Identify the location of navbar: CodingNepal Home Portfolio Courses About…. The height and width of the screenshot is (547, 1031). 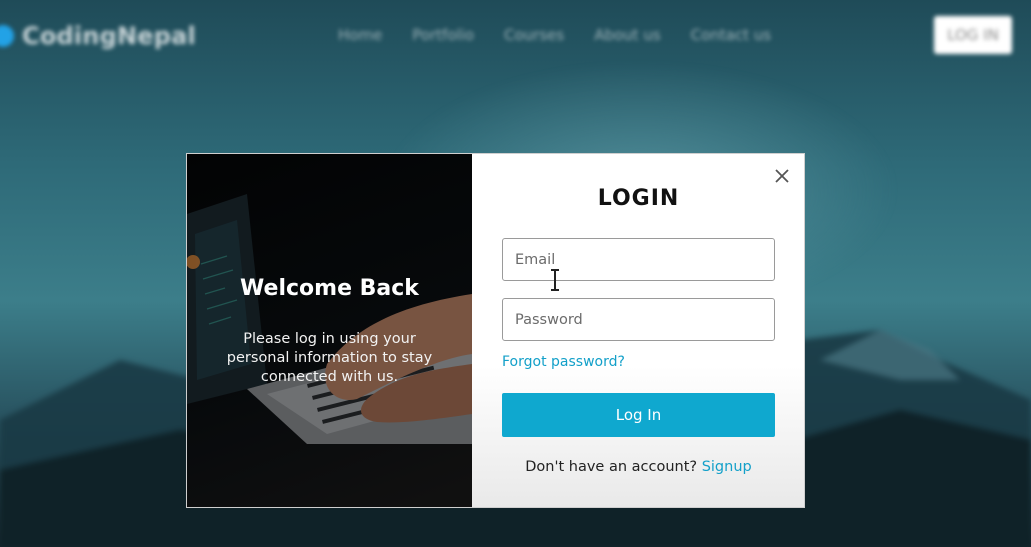
(515, 36).